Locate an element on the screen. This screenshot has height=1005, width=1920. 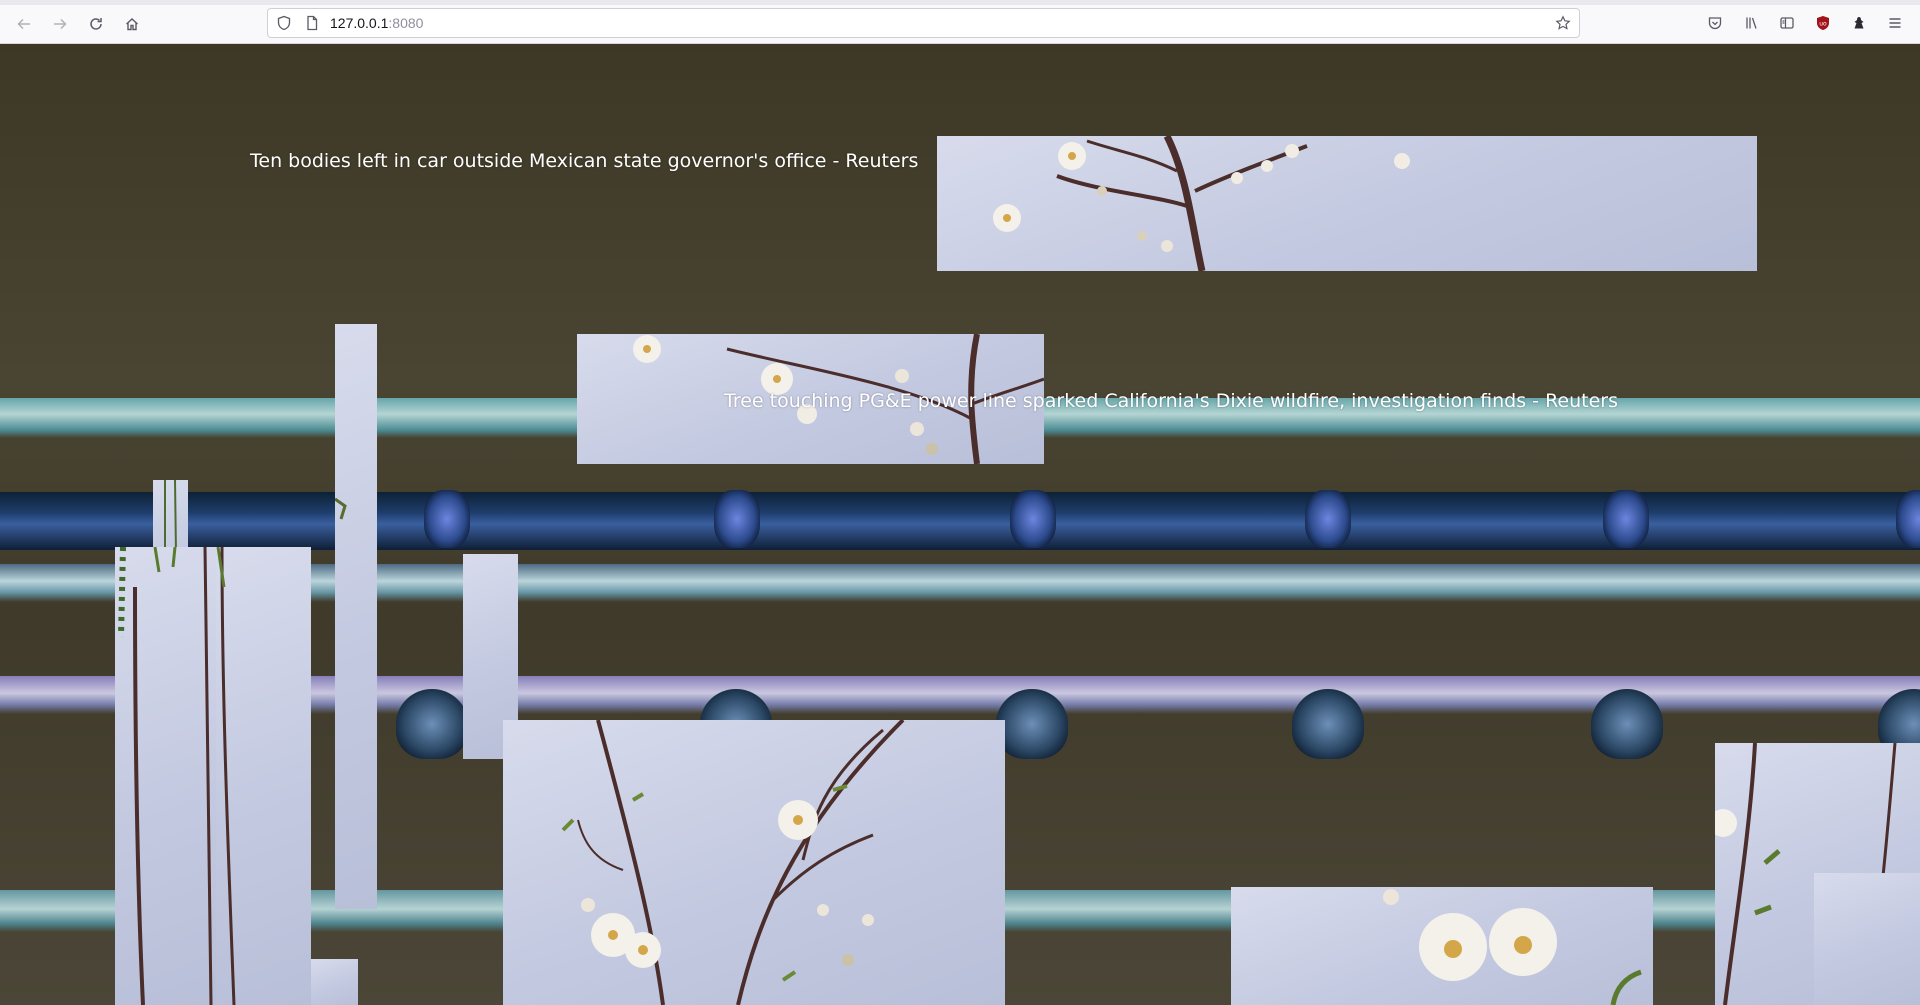
extension-button is located at coordinates (1859, 23).